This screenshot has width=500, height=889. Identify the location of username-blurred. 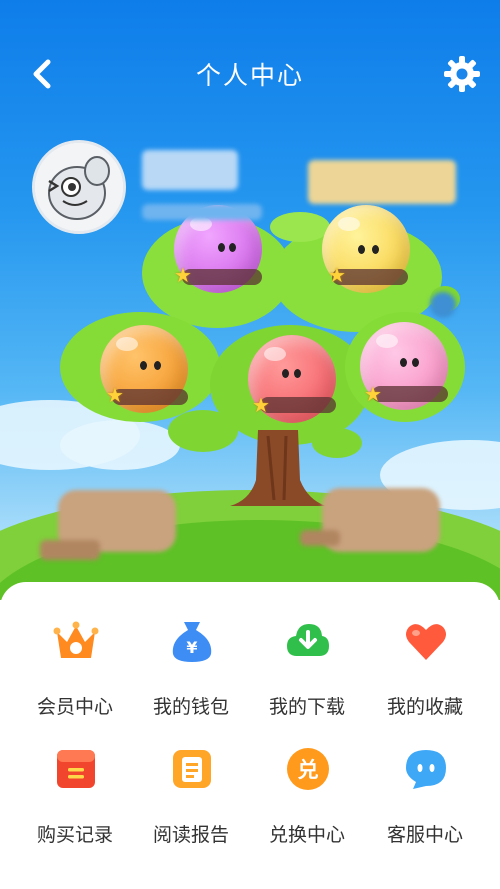
(190, 170).